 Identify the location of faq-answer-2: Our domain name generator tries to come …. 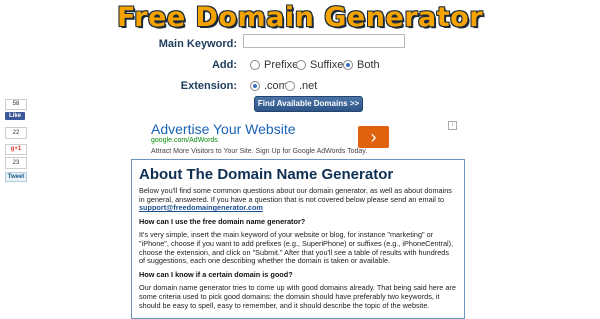
(297, 296).